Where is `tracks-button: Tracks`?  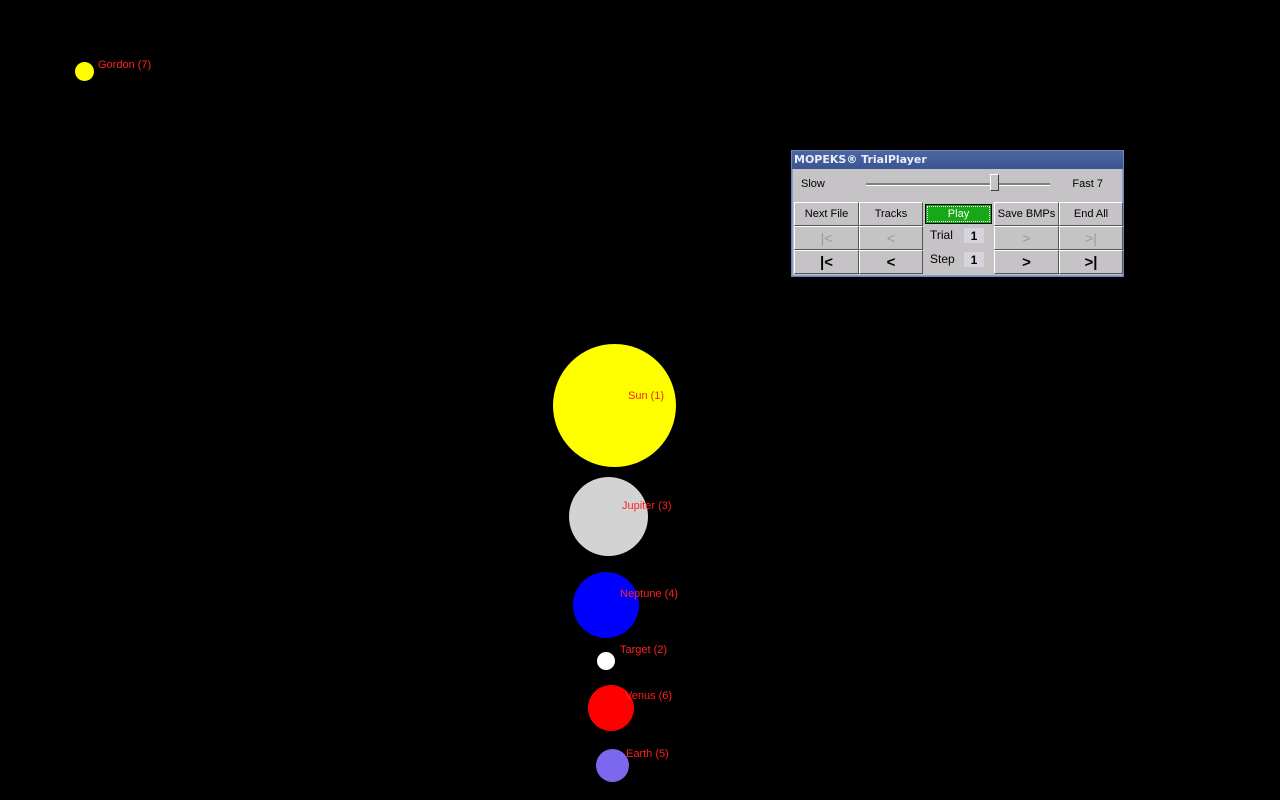 tracks-button: Tracks is located at coordinates (891, 214).